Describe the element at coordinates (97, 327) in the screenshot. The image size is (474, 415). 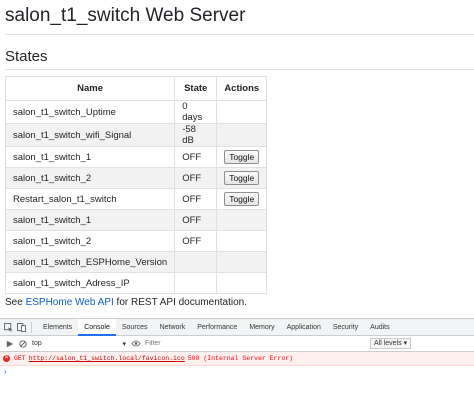
I see `tab-console: Console` at that location.